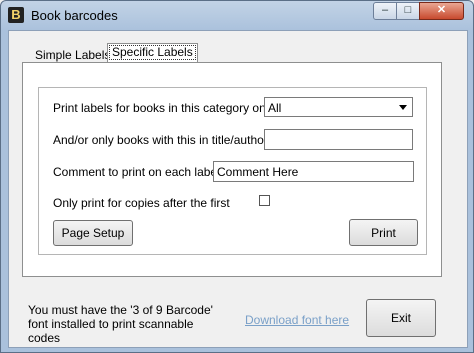 The height and width of the screenshot is (353, 474). I want to click on page-setup-button: Page Setup, so click(93, 233).